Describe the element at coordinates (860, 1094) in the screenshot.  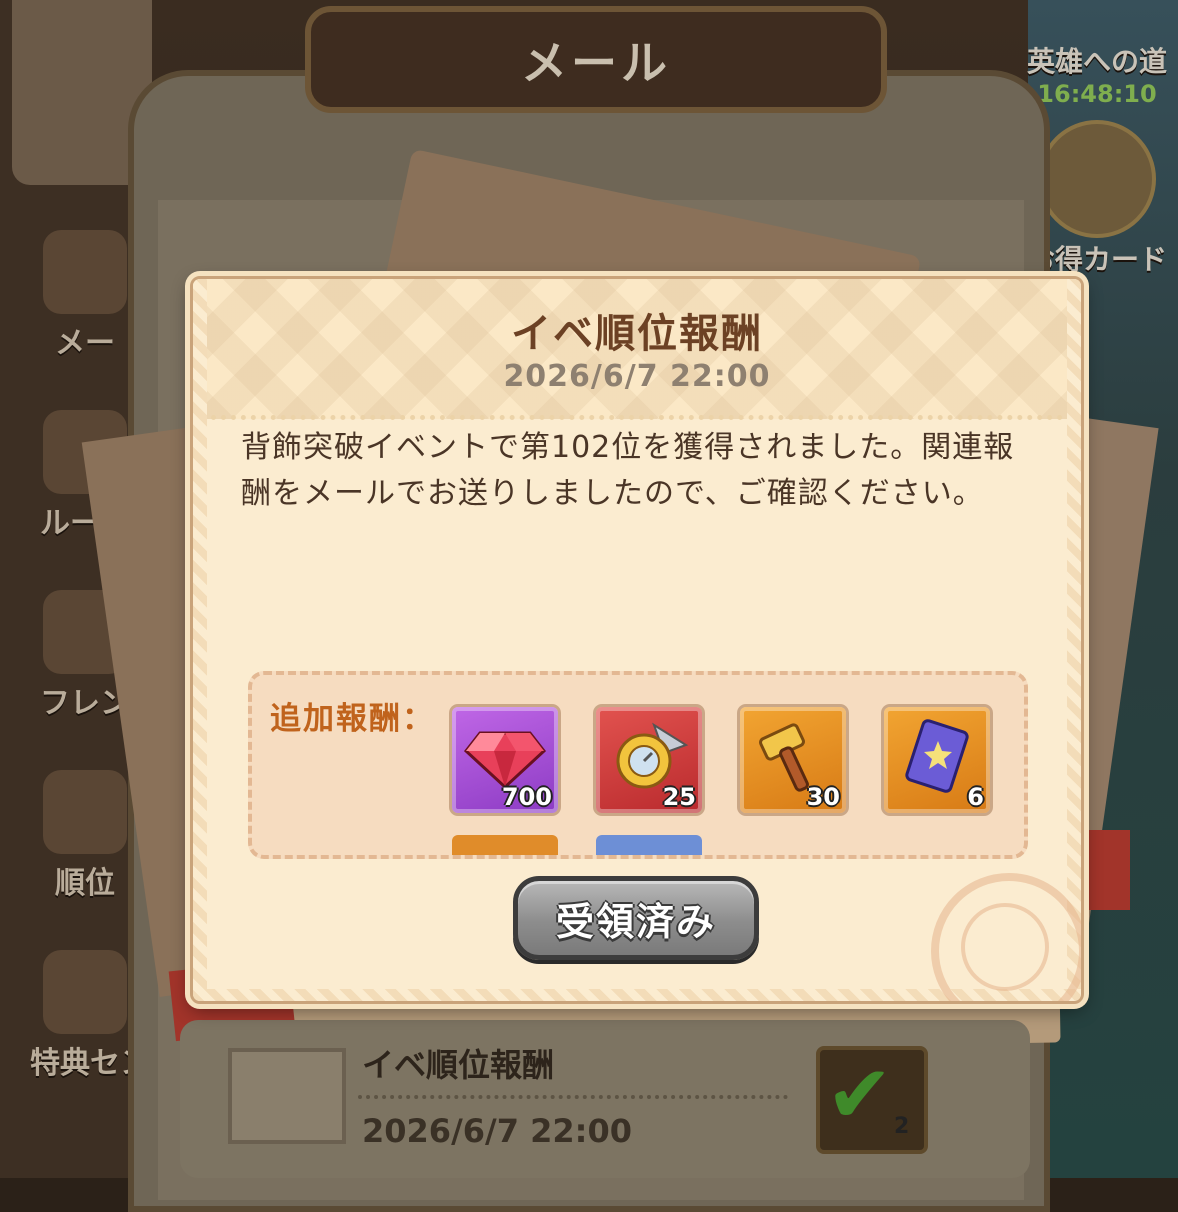
I see `check-icon: ✔` at that location.